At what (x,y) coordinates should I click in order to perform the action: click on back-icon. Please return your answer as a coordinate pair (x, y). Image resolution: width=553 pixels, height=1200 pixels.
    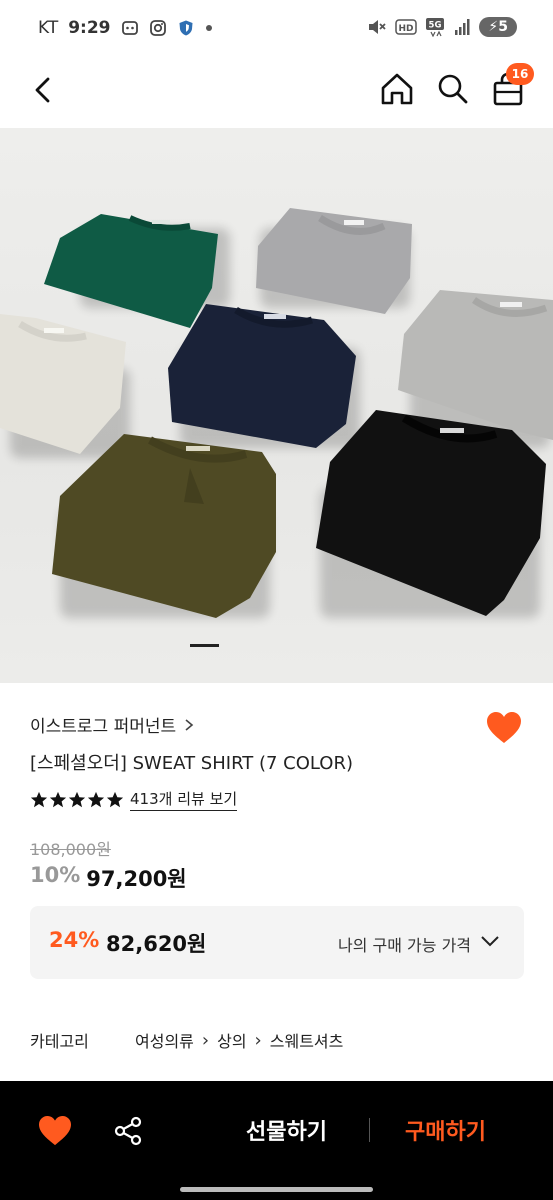
    Looking at the image, I should click on (44, 90).